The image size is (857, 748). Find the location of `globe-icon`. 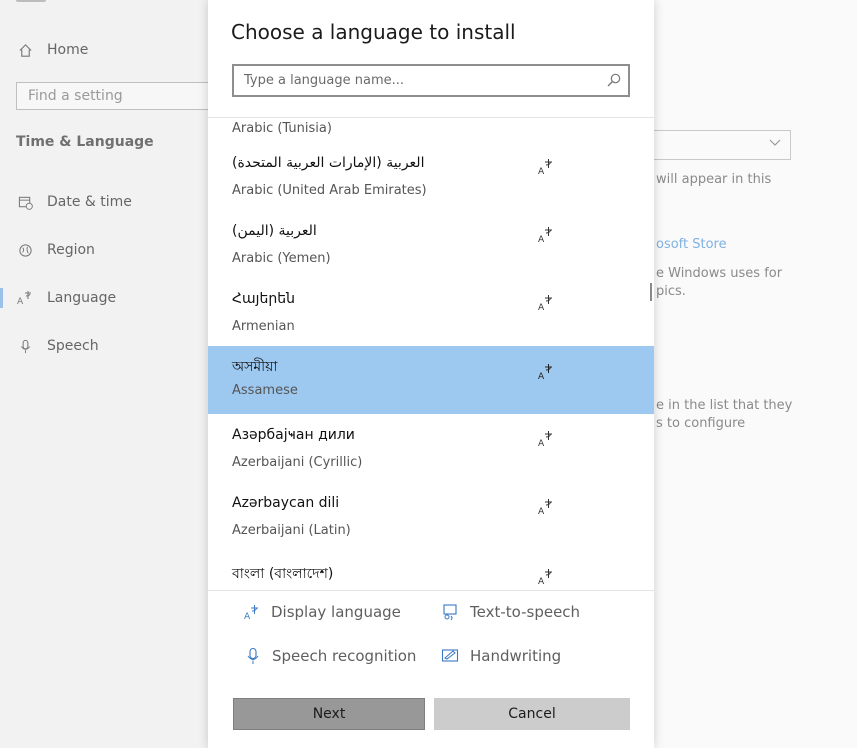

globe-icon is located at coordinates (25, 250).